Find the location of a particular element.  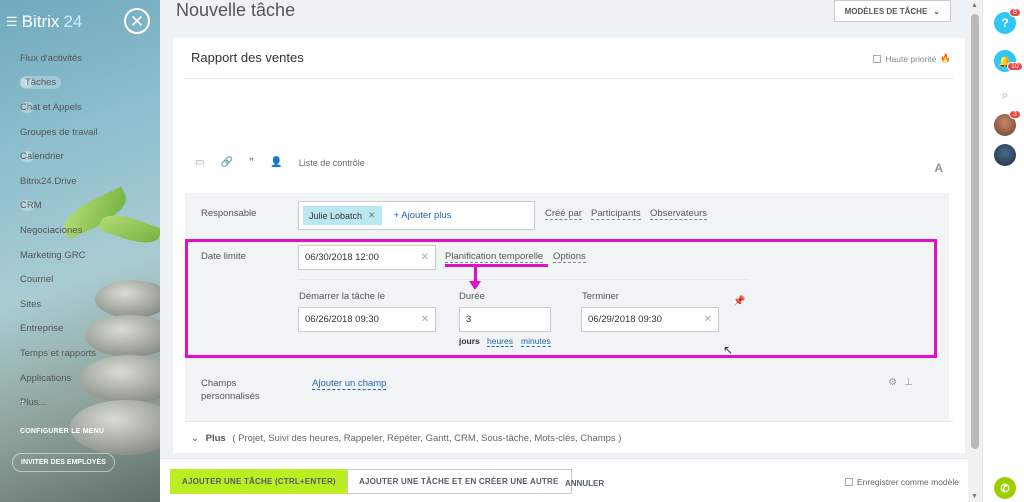

phone-icon: ✆ is located at coordinates (1005, 488).